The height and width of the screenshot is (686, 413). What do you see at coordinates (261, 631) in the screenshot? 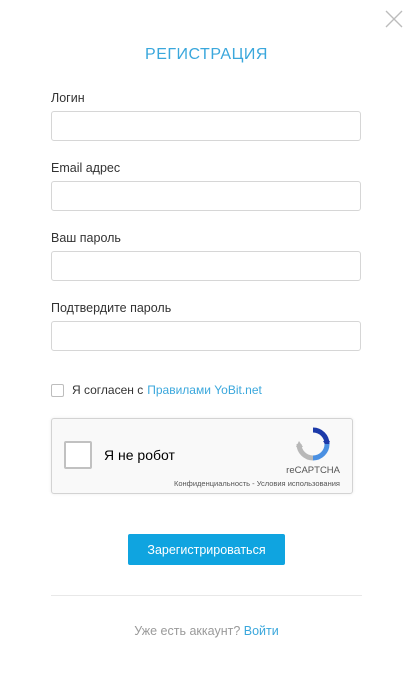
I see `login-link: Войти` at bounding box center [261, 631].